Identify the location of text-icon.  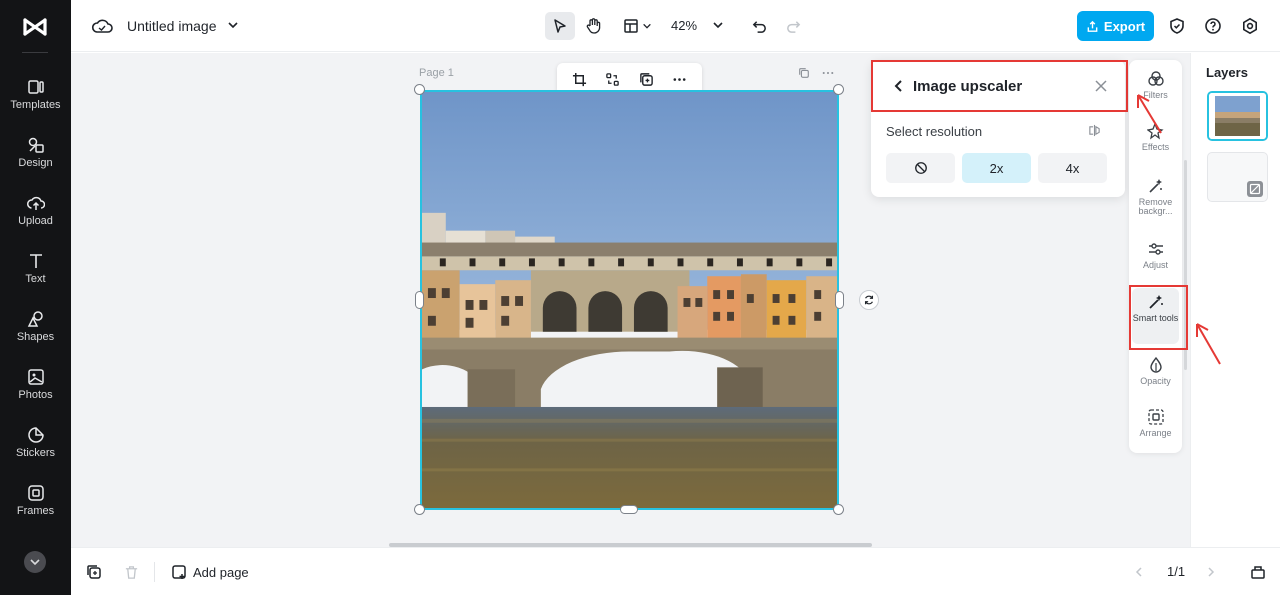
(35, 261).